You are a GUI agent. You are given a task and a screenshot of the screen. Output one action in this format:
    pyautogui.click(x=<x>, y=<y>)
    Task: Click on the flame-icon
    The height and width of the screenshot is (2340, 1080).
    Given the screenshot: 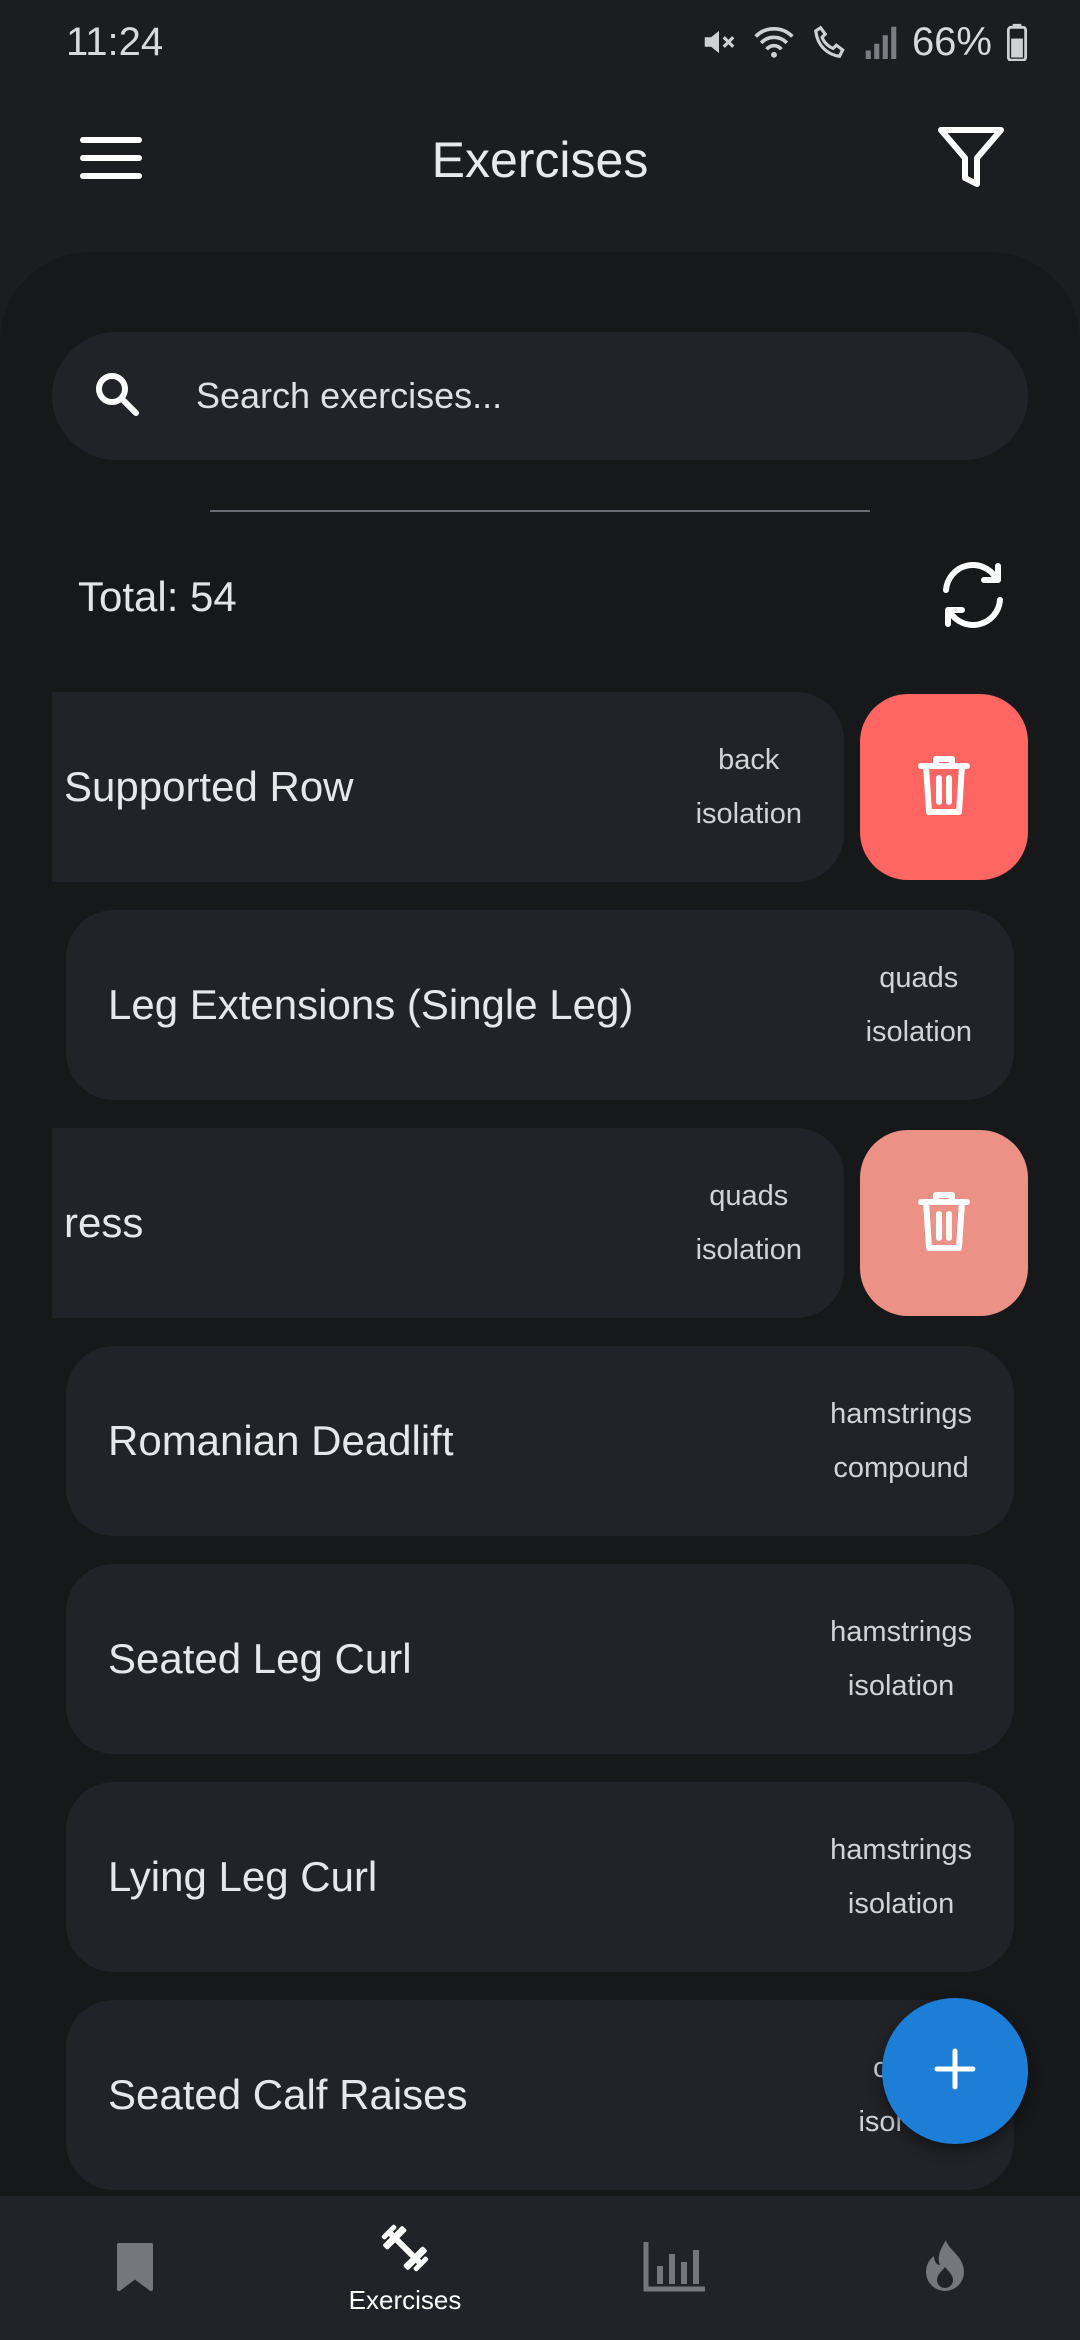 What is the action you would take?
    pyautogui.click(x=945, y=2268)
    